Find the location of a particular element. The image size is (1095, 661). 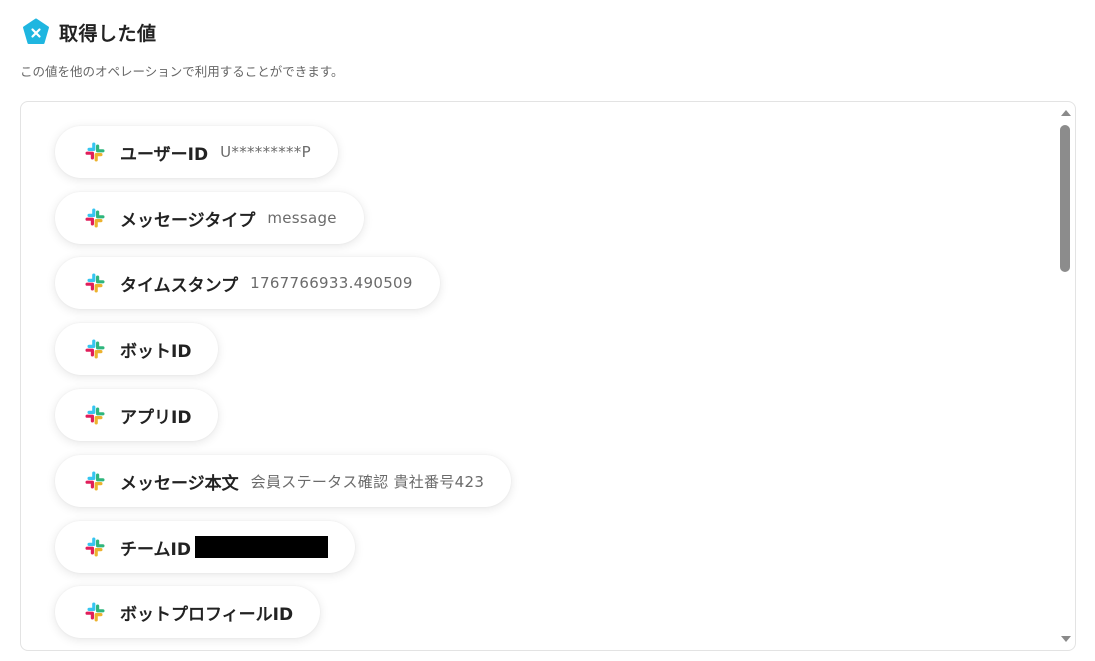

value-chip-app-id: アプリID is located at coordinates (137, 415).